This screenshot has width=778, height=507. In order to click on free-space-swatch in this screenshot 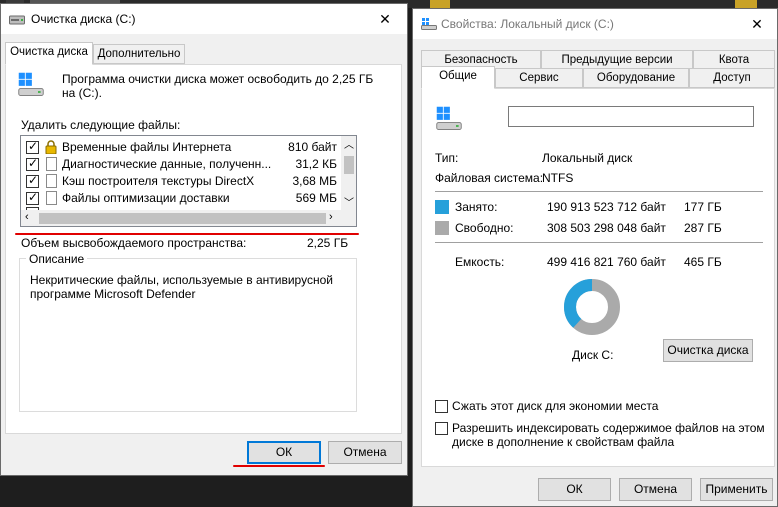, I will do `click(442, 228)`.